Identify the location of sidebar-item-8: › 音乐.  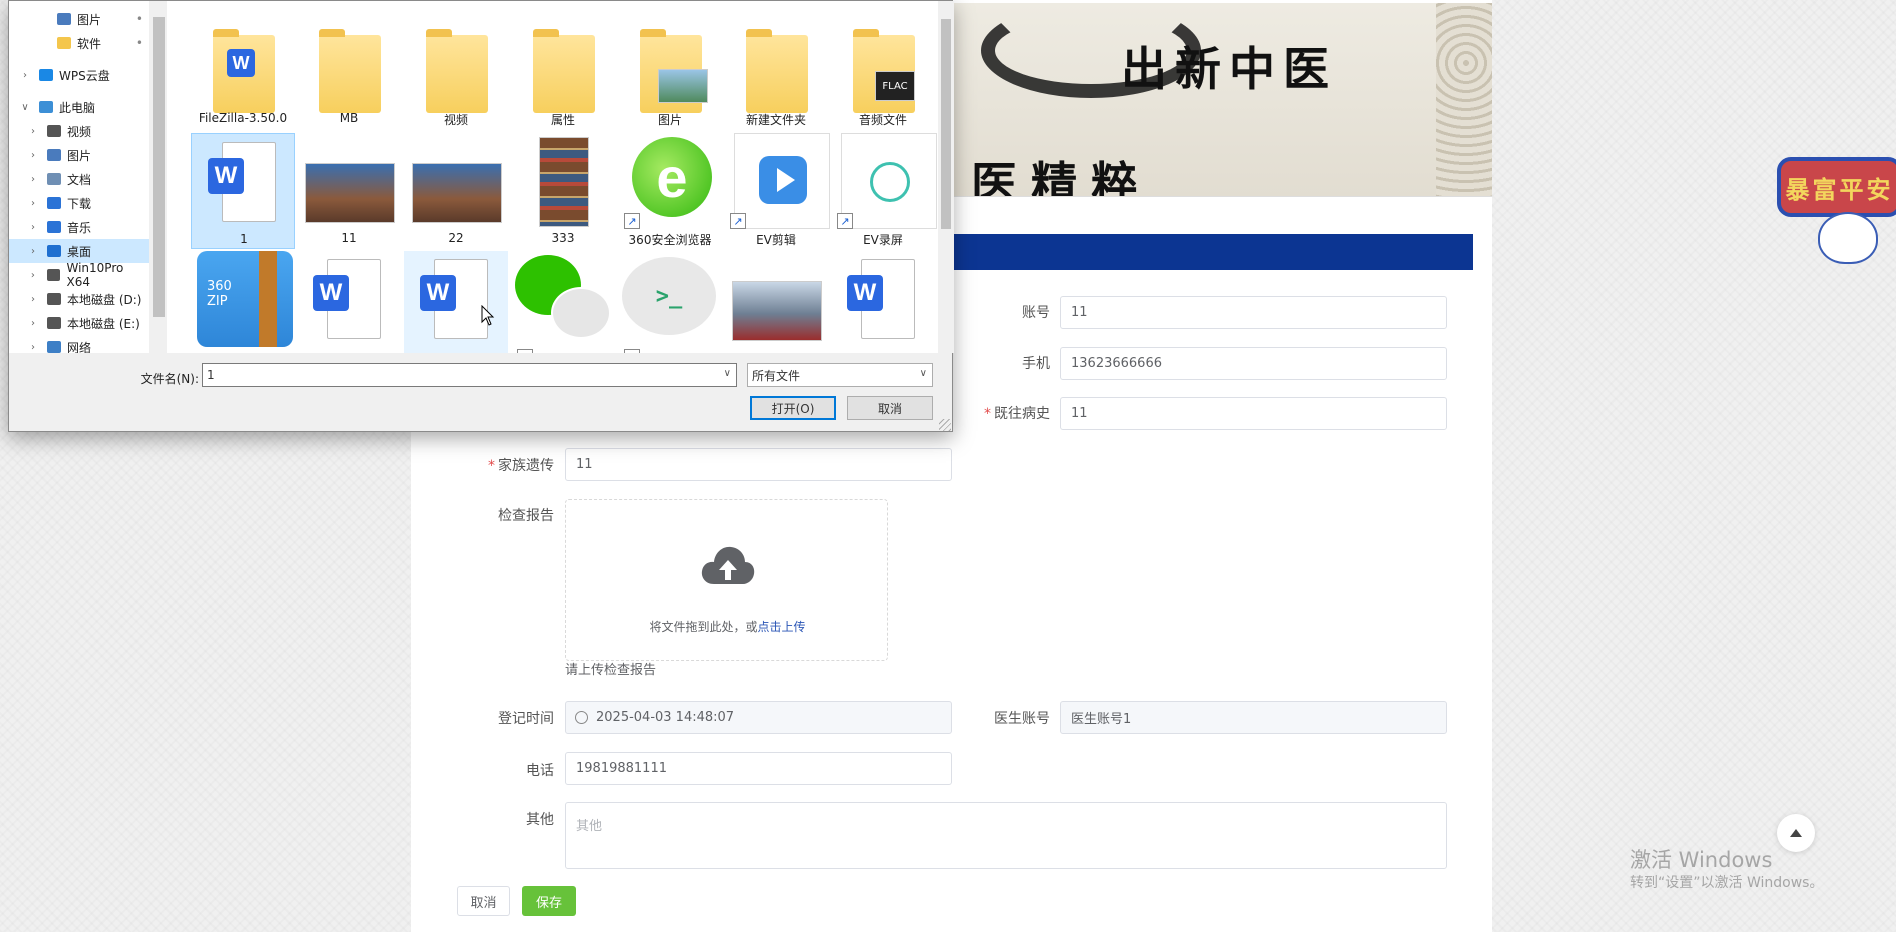
(79, 227).